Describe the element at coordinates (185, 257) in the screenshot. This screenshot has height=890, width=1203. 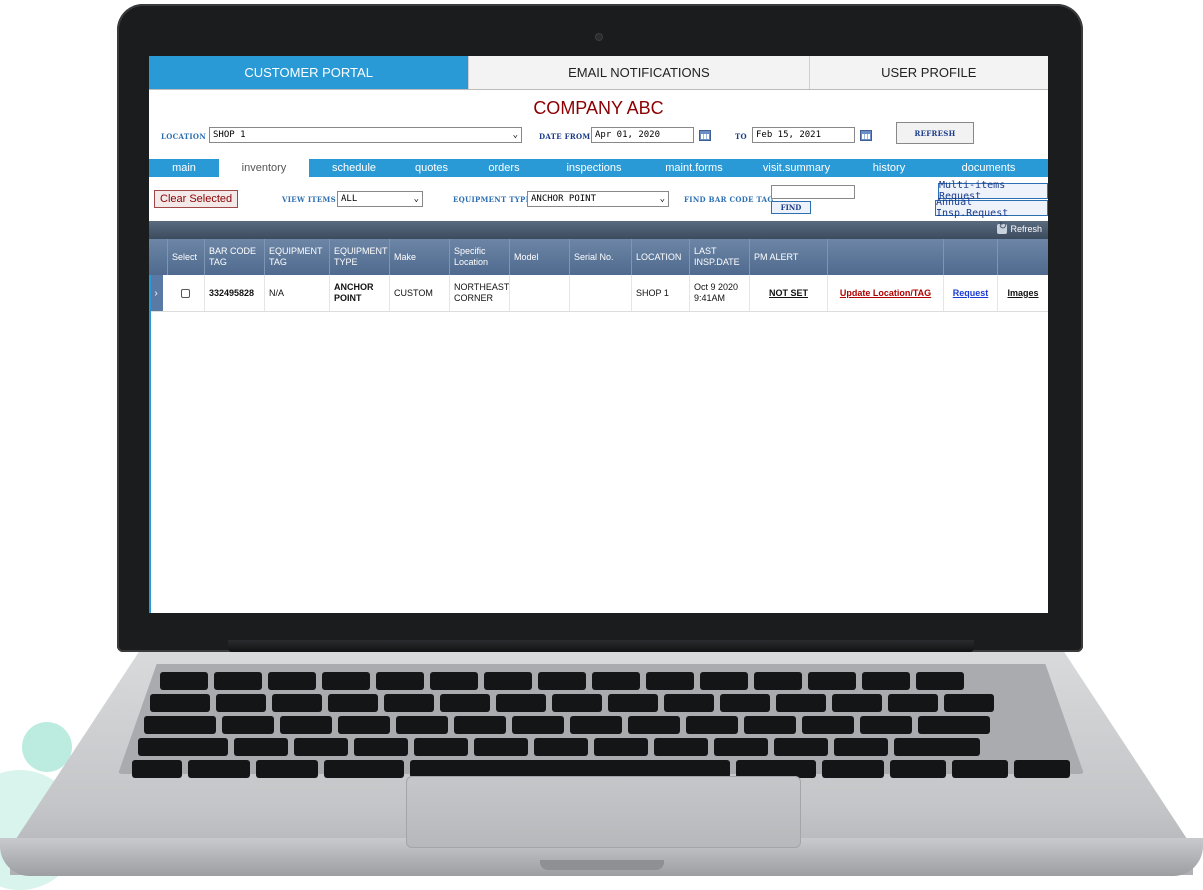
I see `column-header-select: Select` at that location.